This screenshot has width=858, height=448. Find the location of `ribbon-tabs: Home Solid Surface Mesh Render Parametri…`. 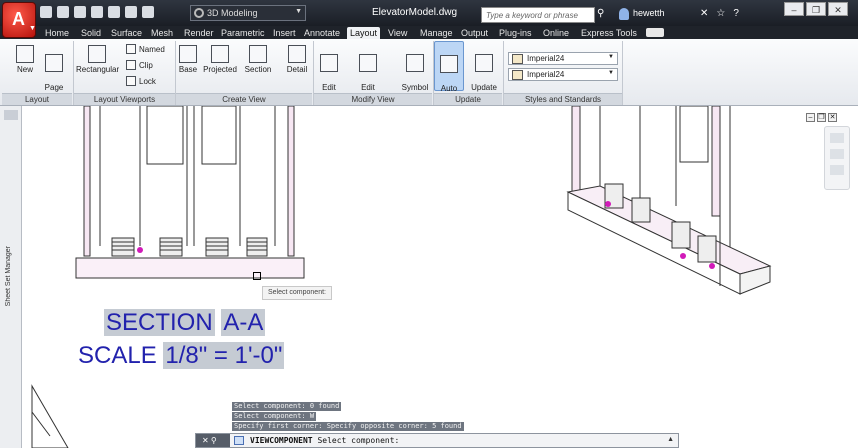

ribbon-tabs: Home Solid Surface Mesh Render Parametri… is located at coordinates (429, 32).